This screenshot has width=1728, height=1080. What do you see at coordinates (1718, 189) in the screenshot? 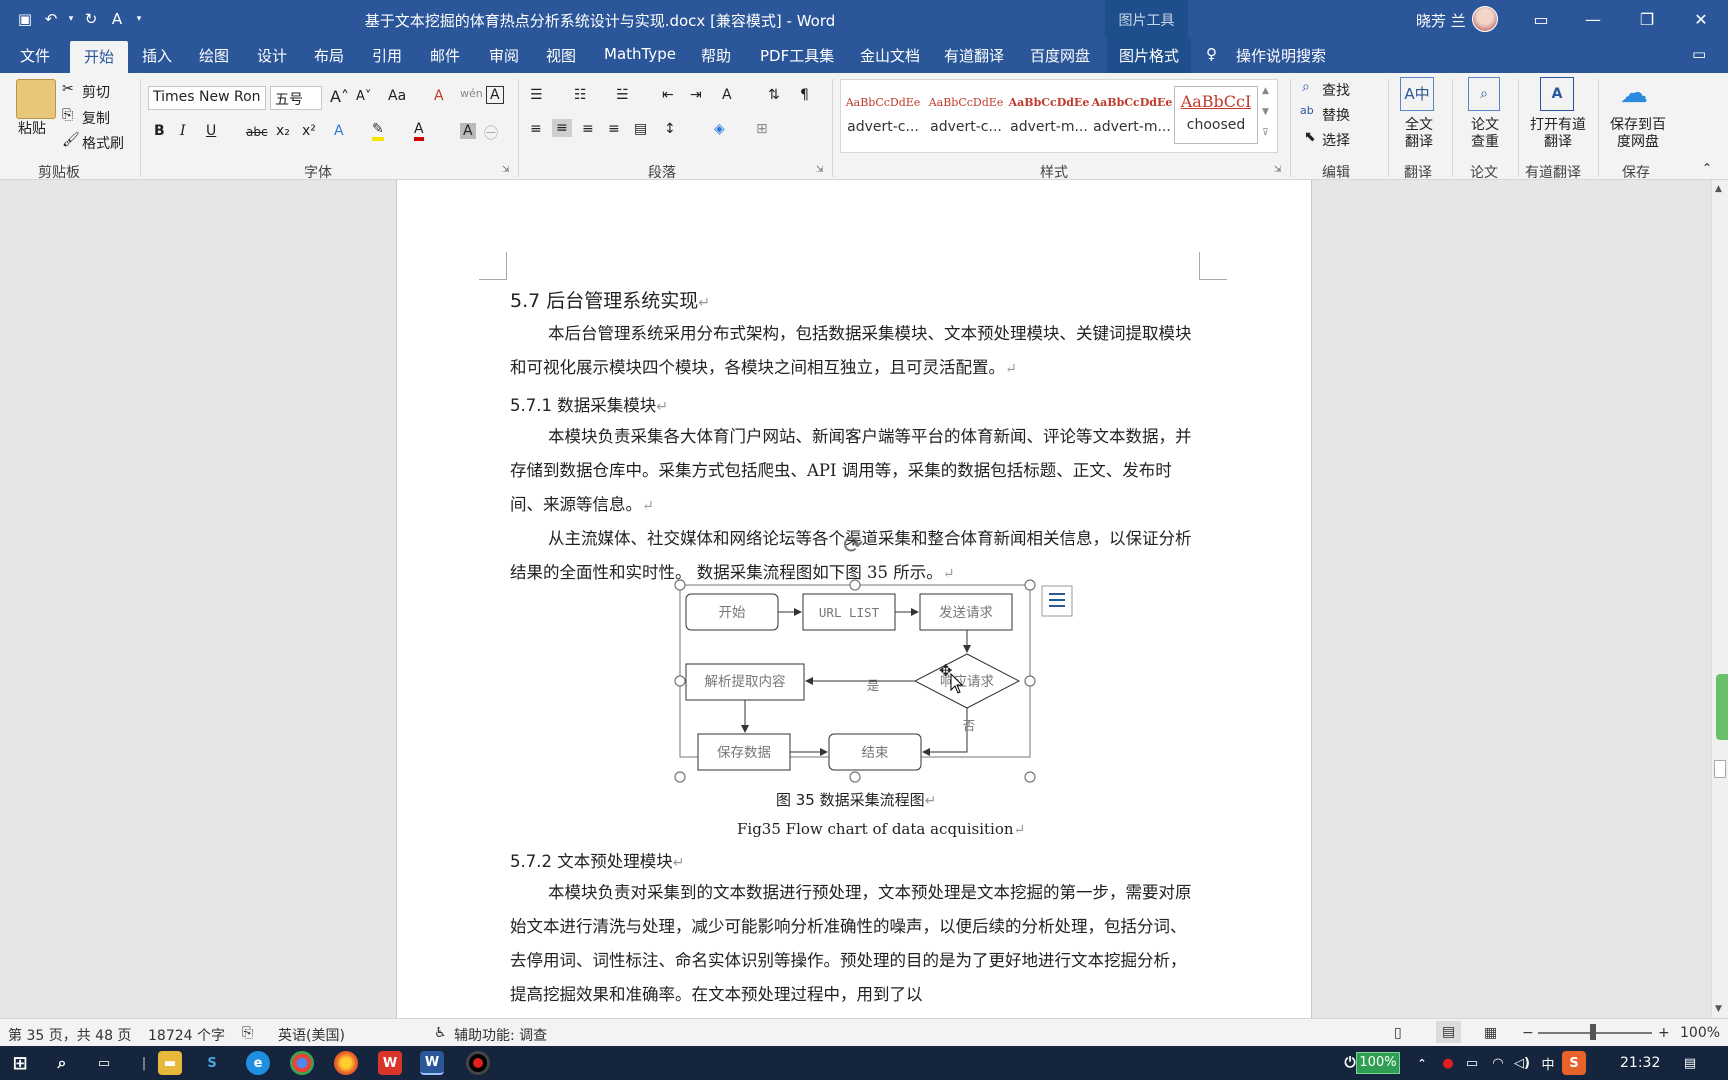
I see `scroll-up-icon: ▲` at bounding box center [1718, 189].